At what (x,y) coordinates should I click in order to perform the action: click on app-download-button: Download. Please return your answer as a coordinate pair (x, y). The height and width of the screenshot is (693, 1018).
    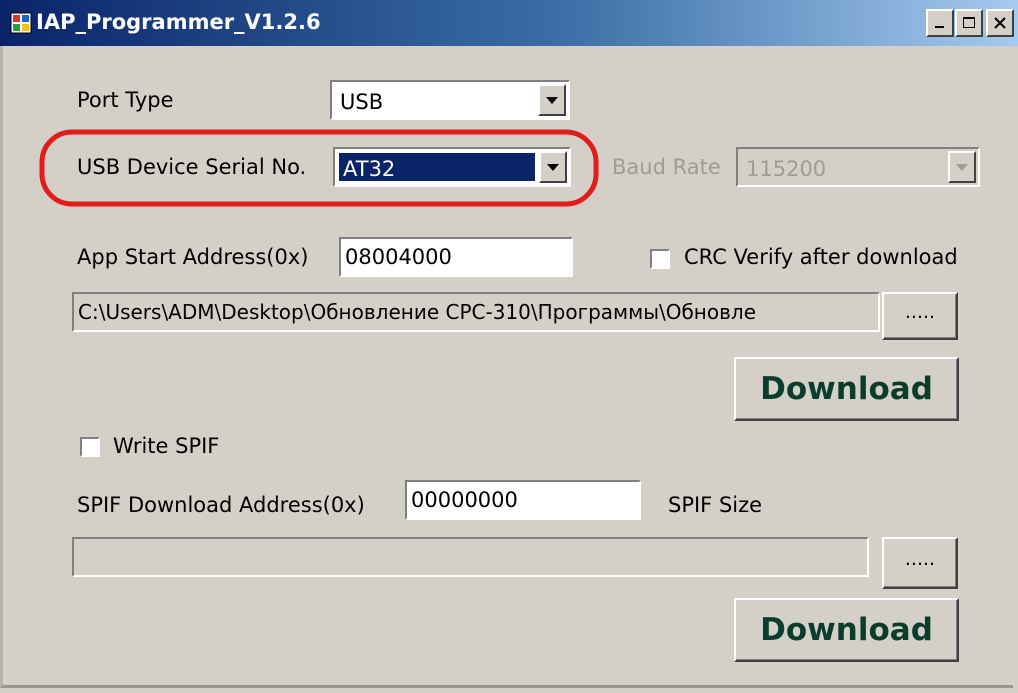
    Looking at the image, I should click on (846, 389).